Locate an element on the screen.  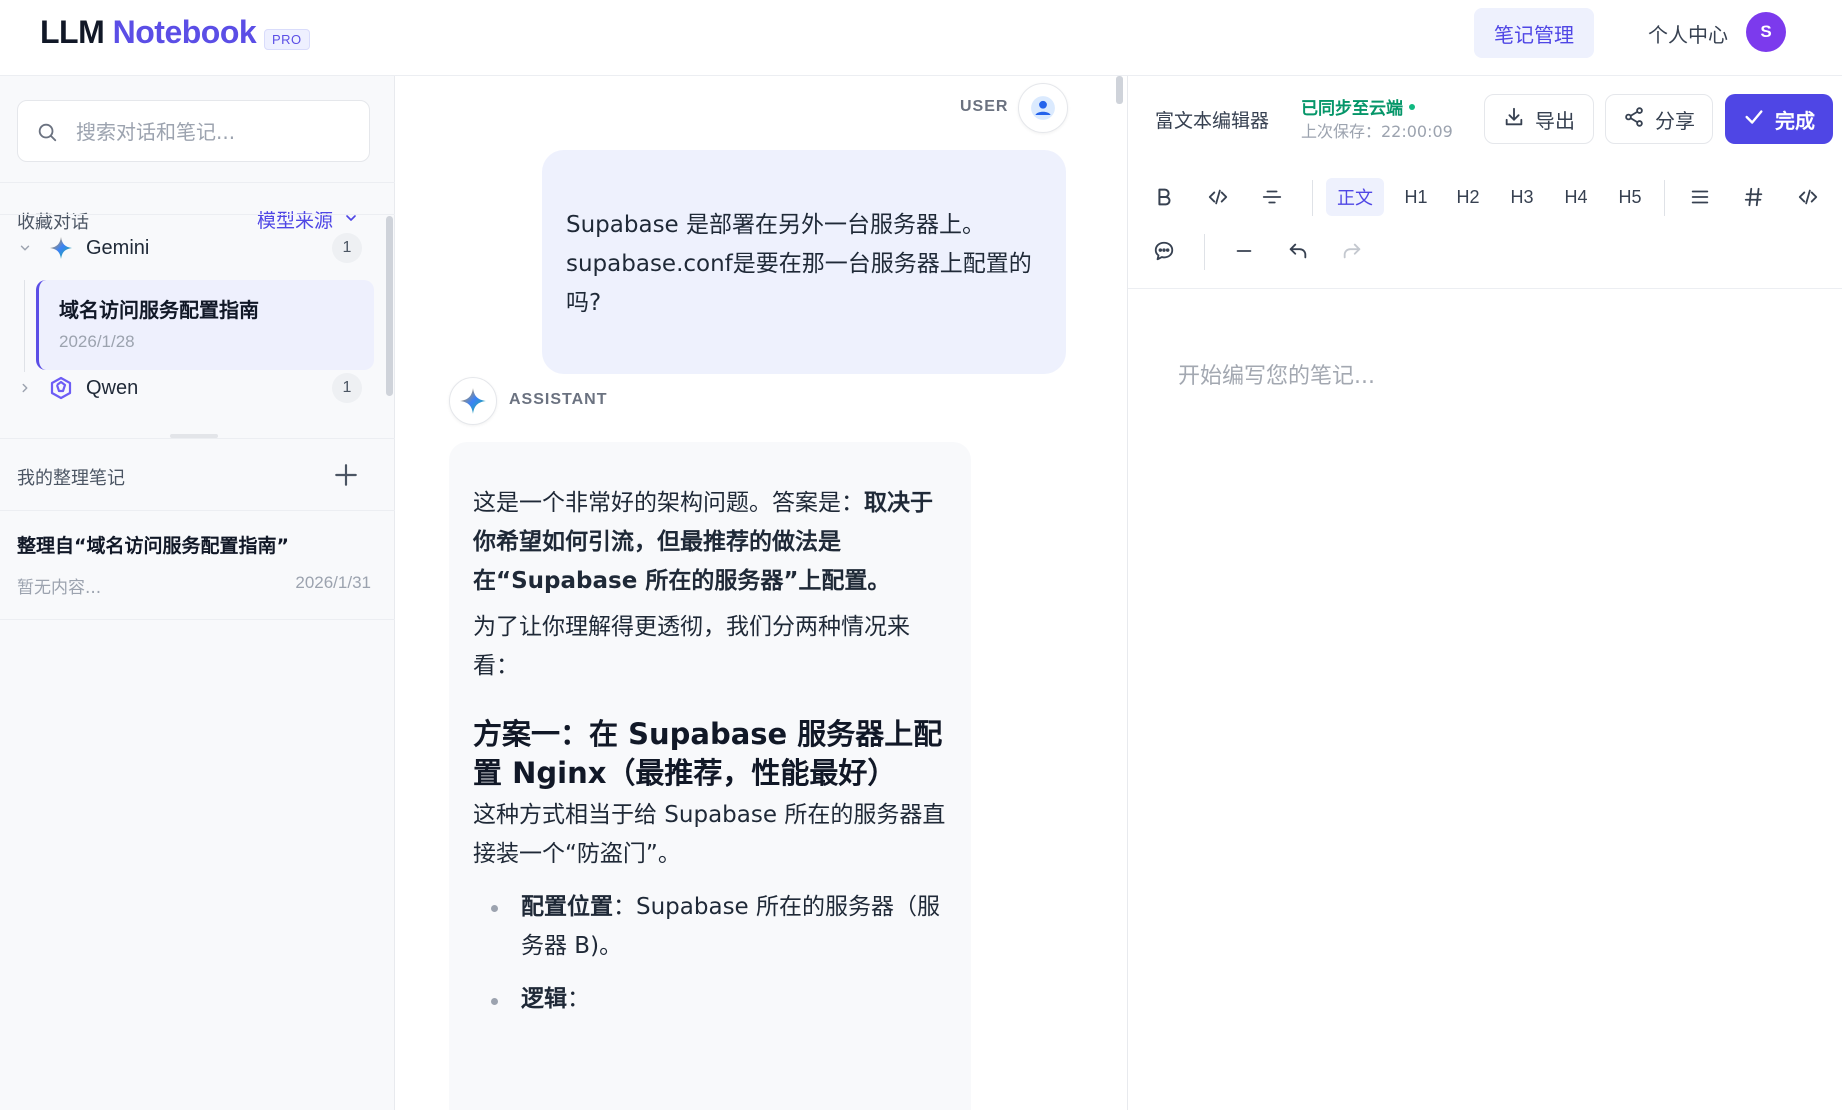
h1-button: H1 is located at coordinates (1416, 197).